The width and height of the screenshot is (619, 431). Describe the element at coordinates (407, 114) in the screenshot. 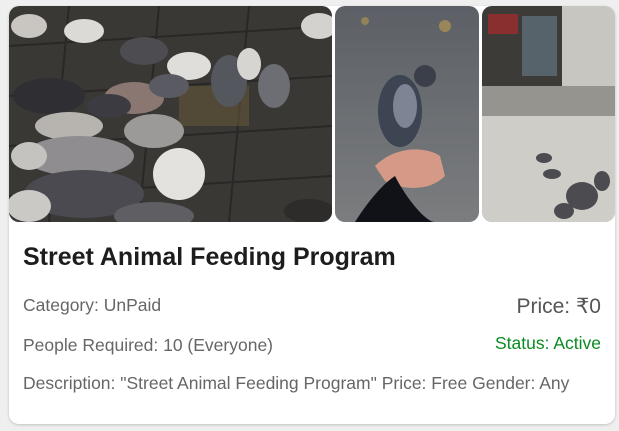

I see `pigeon-on-hand-photo` at that location.